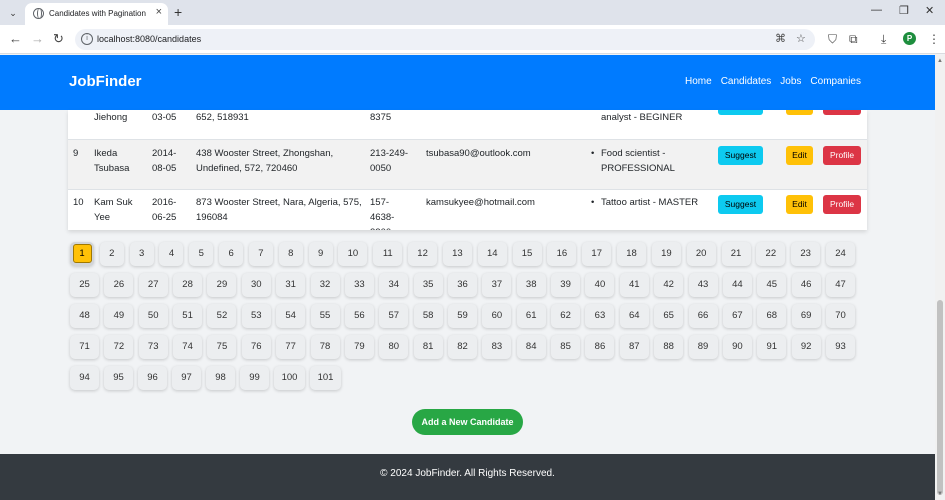 Image resolution: width=945 pixels, height=500 pixels. Describe the element at coordinates (84, 285) in the screenshot. I see `page-button: 25` at that location.